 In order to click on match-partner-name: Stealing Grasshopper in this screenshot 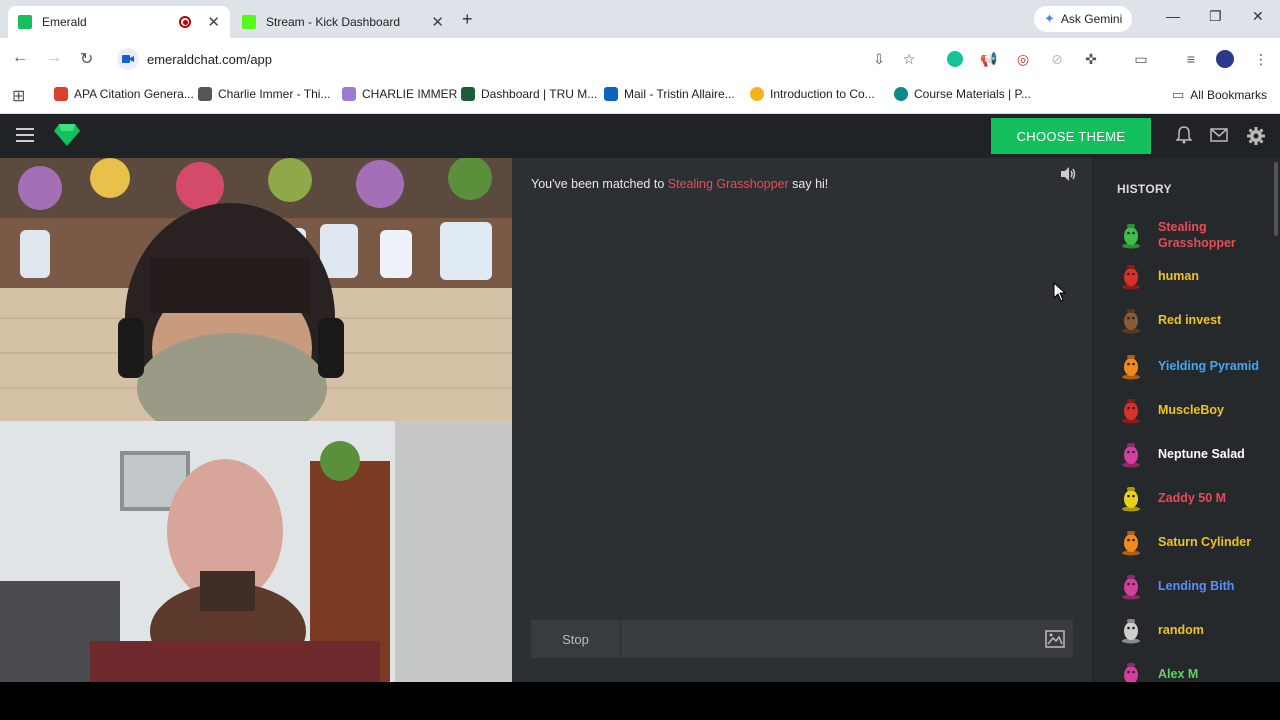, I will do `click(728, 184)`.